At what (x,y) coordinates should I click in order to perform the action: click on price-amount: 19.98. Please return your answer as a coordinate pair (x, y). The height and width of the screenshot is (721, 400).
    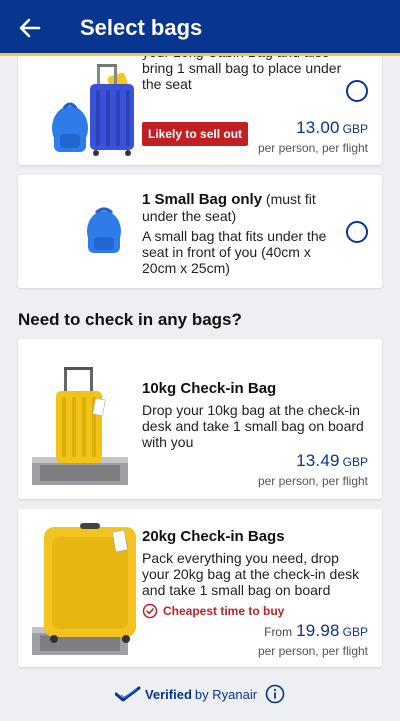
    Looking at the image, I should click on (318, 630).